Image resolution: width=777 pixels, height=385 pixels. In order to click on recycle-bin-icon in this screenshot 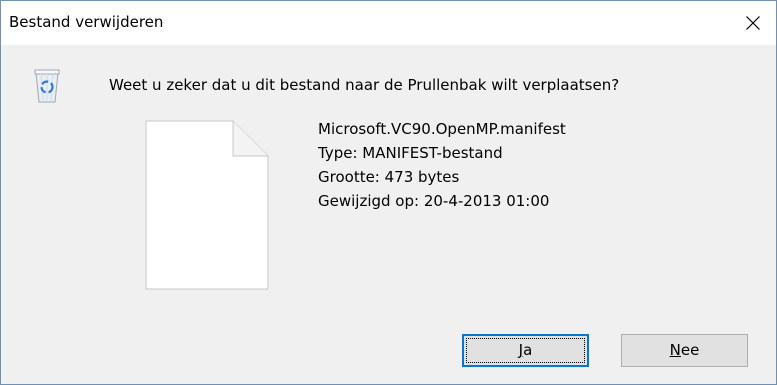, I will do `click(47, 85)`.